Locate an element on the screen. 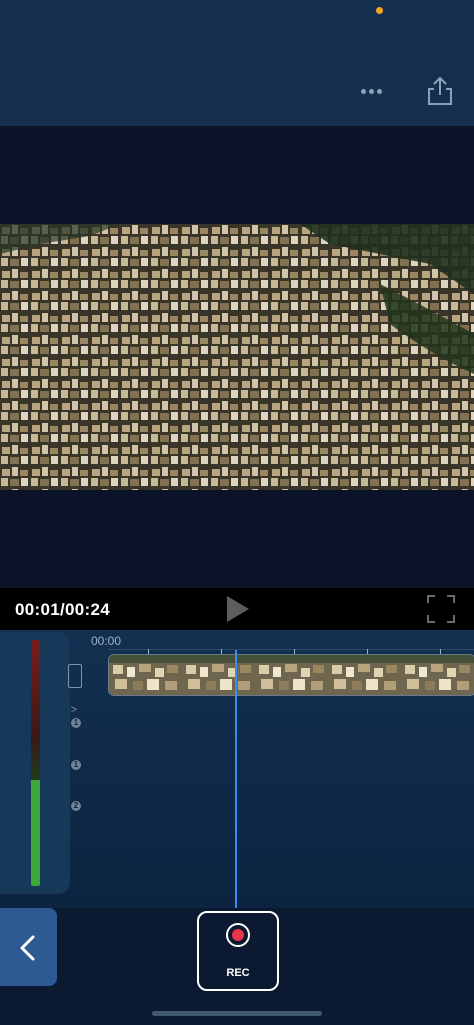 This screenshot has width=474, height=1025. chevron-left-icon is located at coordinates (27, 948).